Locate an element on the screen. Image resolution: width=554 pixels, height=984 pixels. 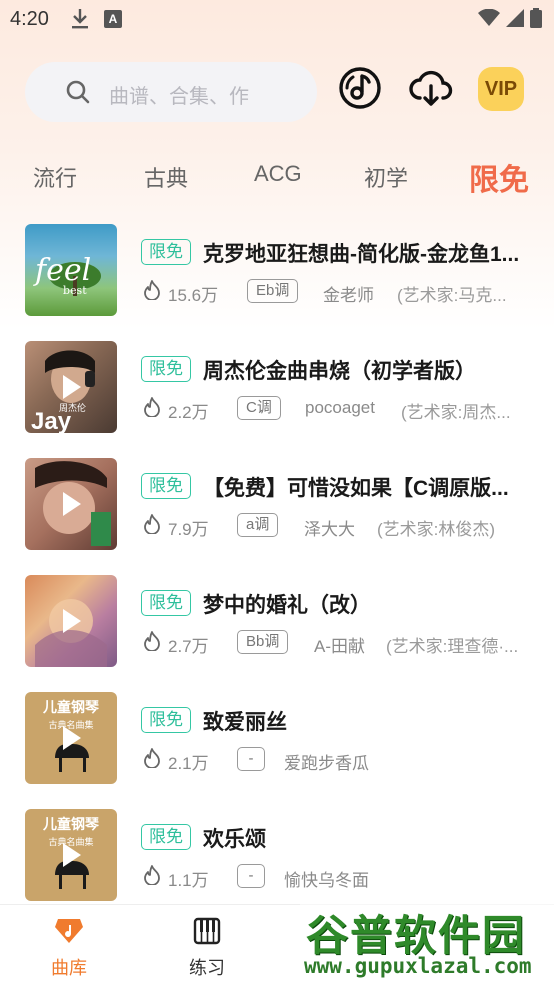
author-name: 爱跑步香瓜 is located at coordinates (326, 763).